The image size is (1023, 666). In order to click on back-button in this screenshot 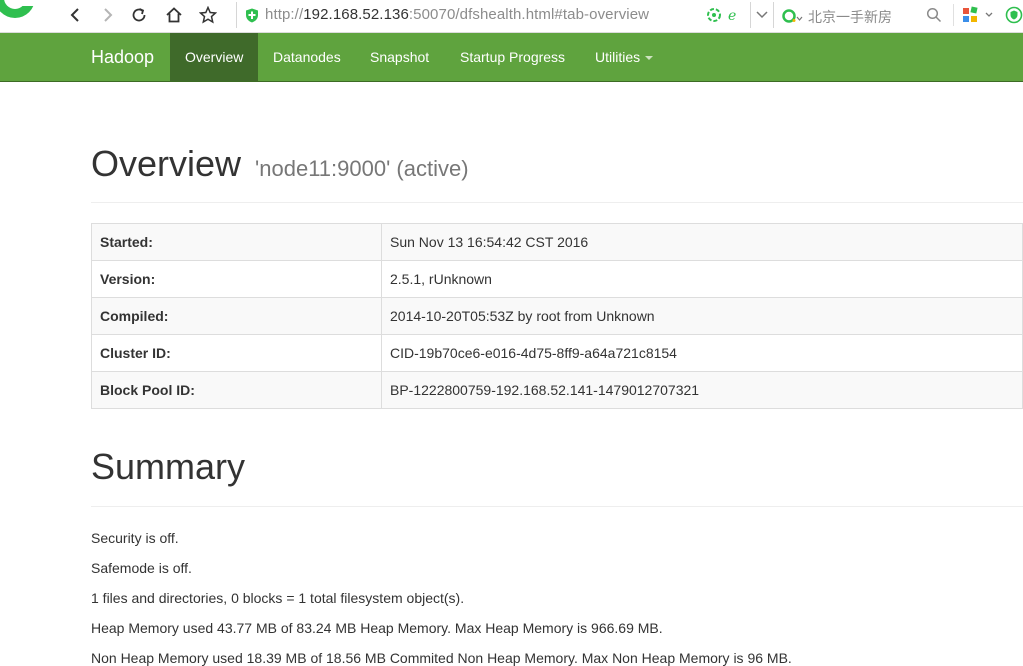, I will do `click(75, 15)`.